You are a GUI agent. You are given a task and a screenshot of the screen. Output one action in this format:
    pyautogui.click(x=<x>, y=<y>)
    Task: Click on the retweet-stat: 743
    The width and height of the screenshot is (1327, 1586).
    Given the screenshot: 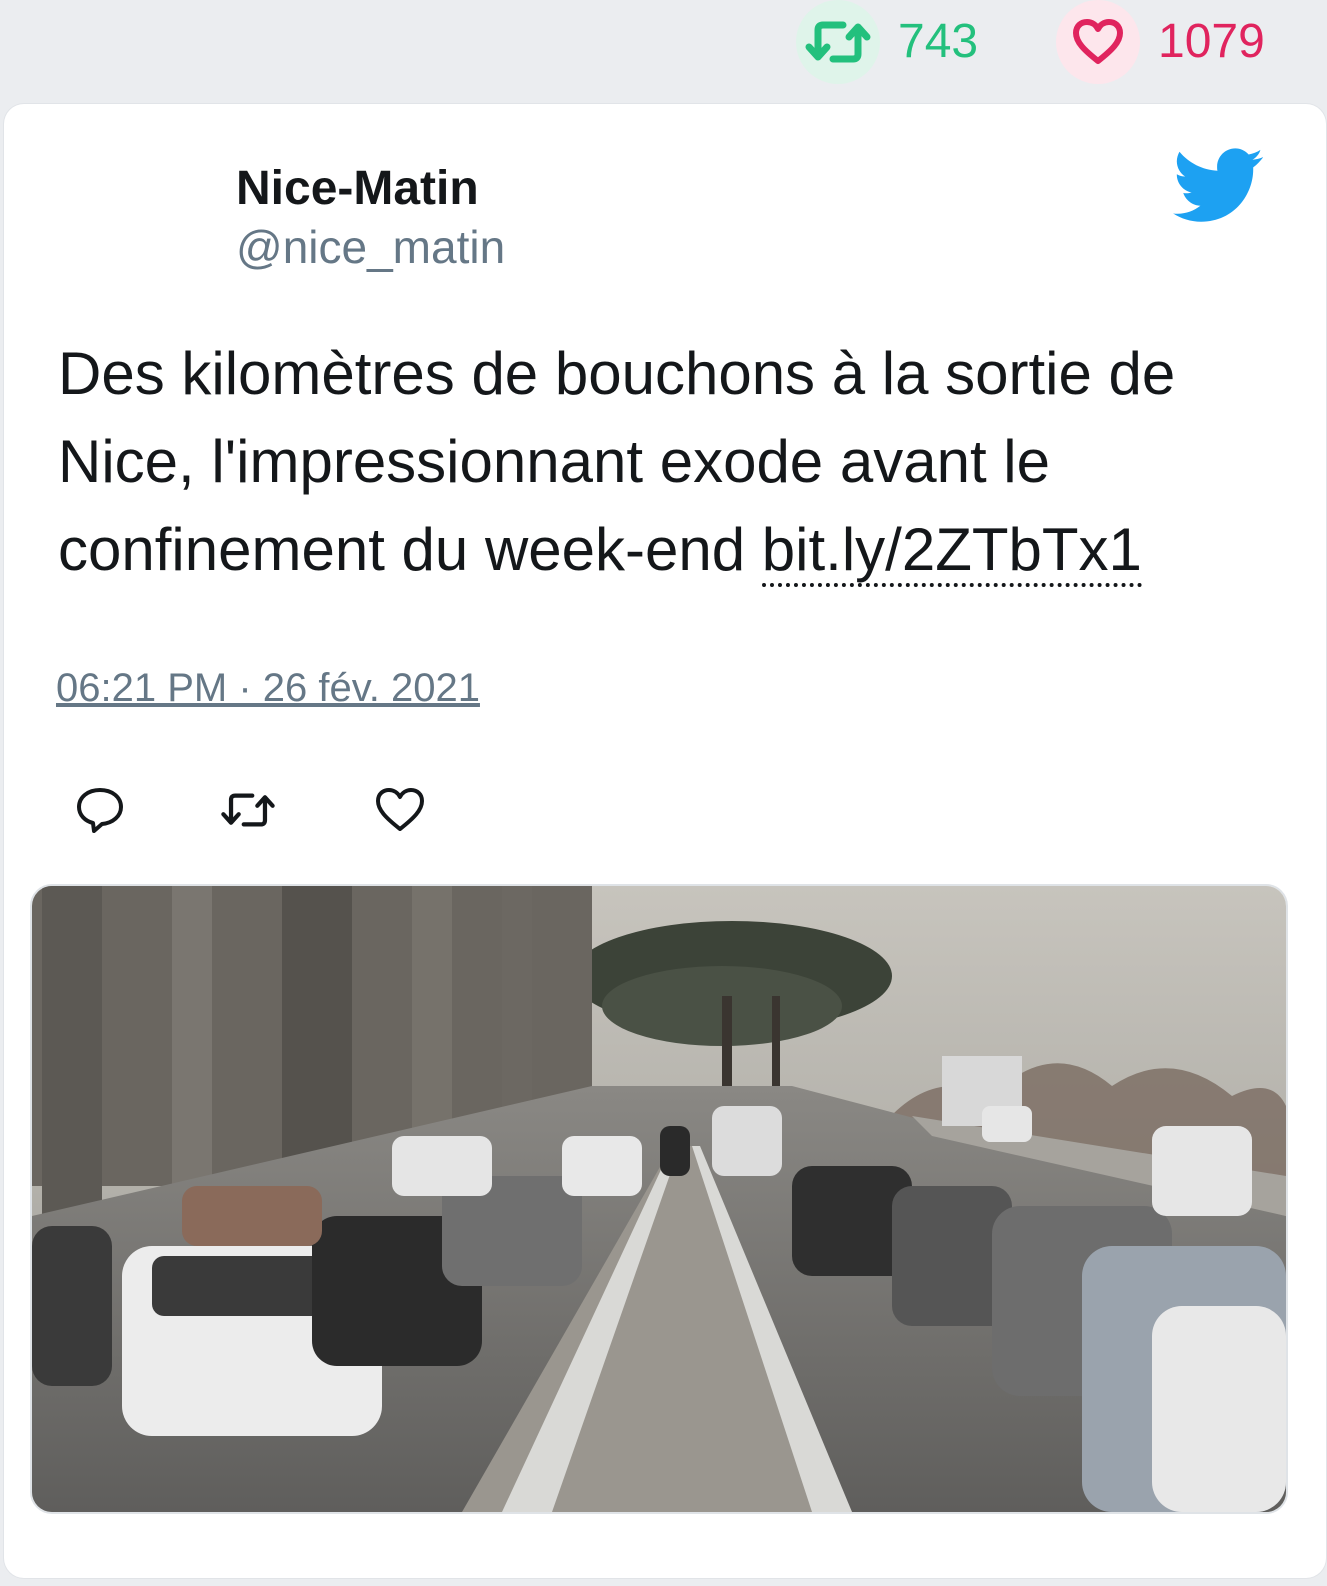 What is the action you would take?
    pyautogui.click(x=887, y=42)
    